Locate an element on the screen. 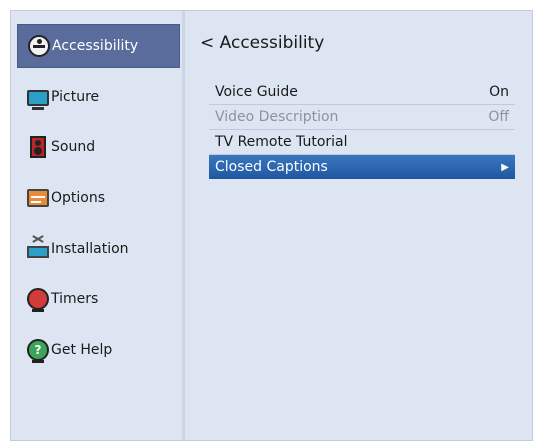 This screenshot has height=441, width=543. sidebar-item-picture: Picture is located at coordinates (98, 97).